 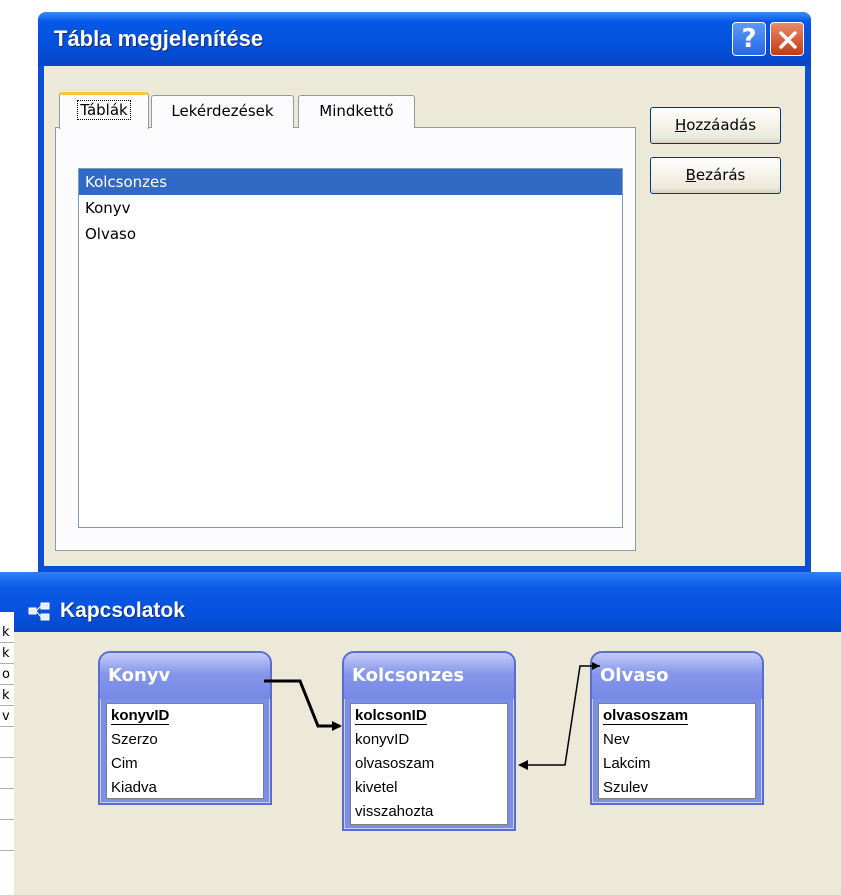 I want to click on tab-queries: Lekérdezések, so click(x=222, y=111).